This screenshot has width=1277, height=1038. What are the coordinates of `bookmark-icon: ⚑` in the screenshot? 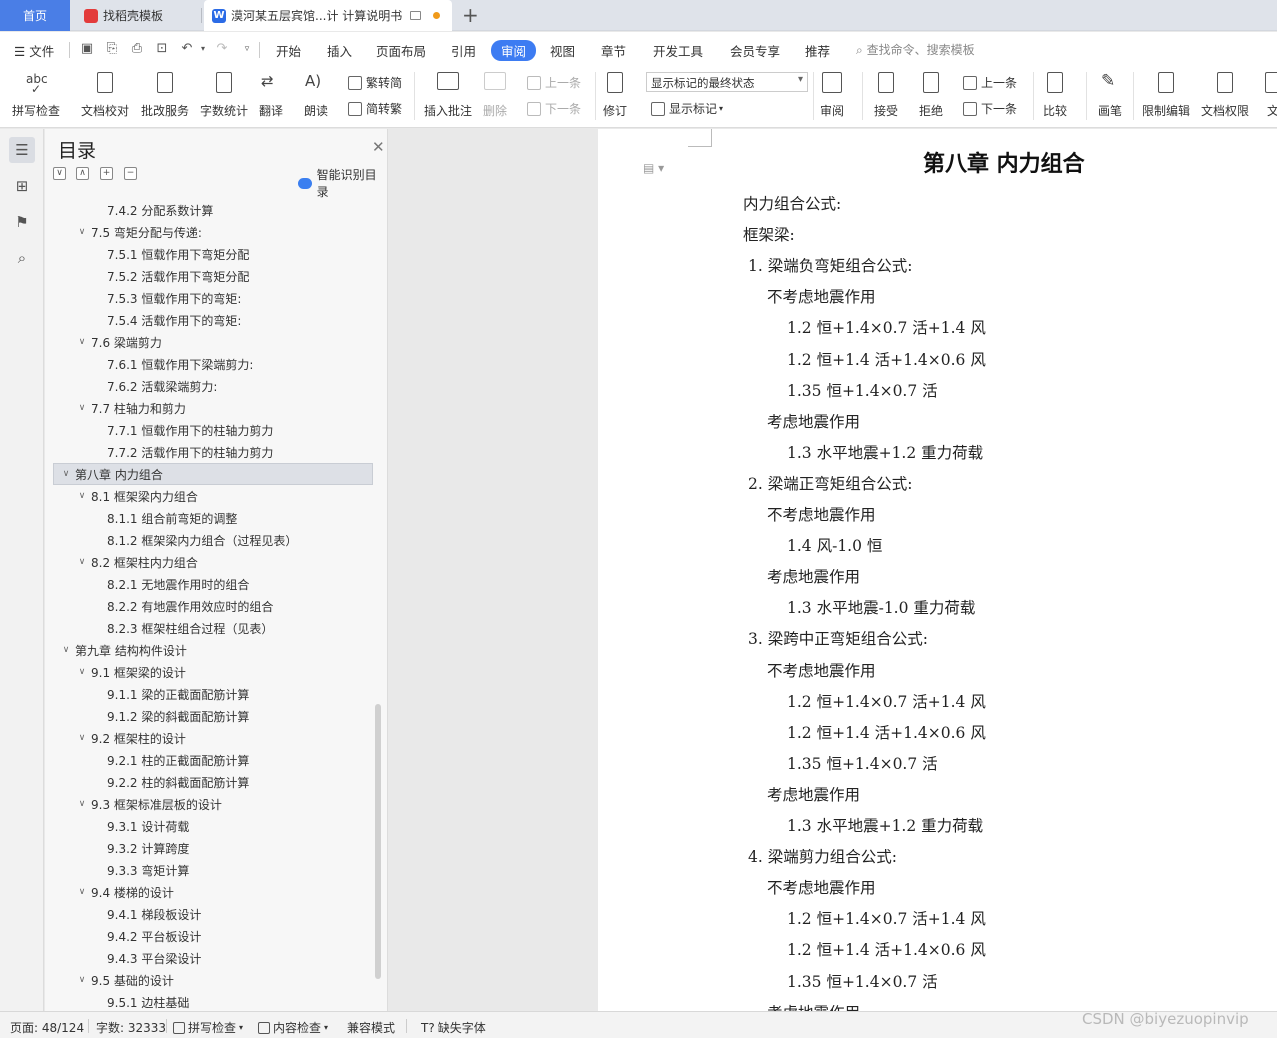 It's located at (22, 222).